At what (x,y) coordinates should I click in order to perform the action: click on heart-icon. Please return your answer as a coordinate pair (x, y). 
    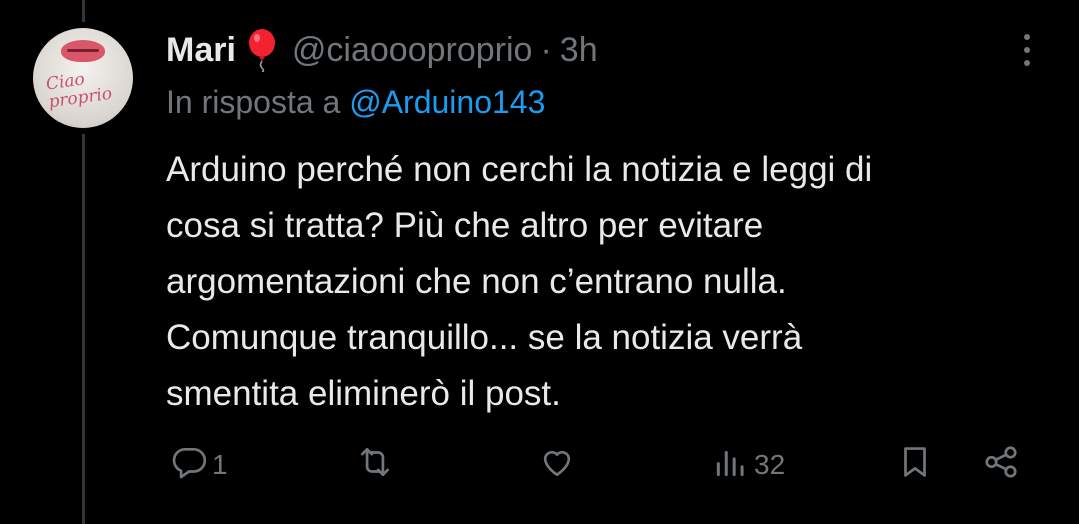
    Looking at the image, I should click on (557, 465).